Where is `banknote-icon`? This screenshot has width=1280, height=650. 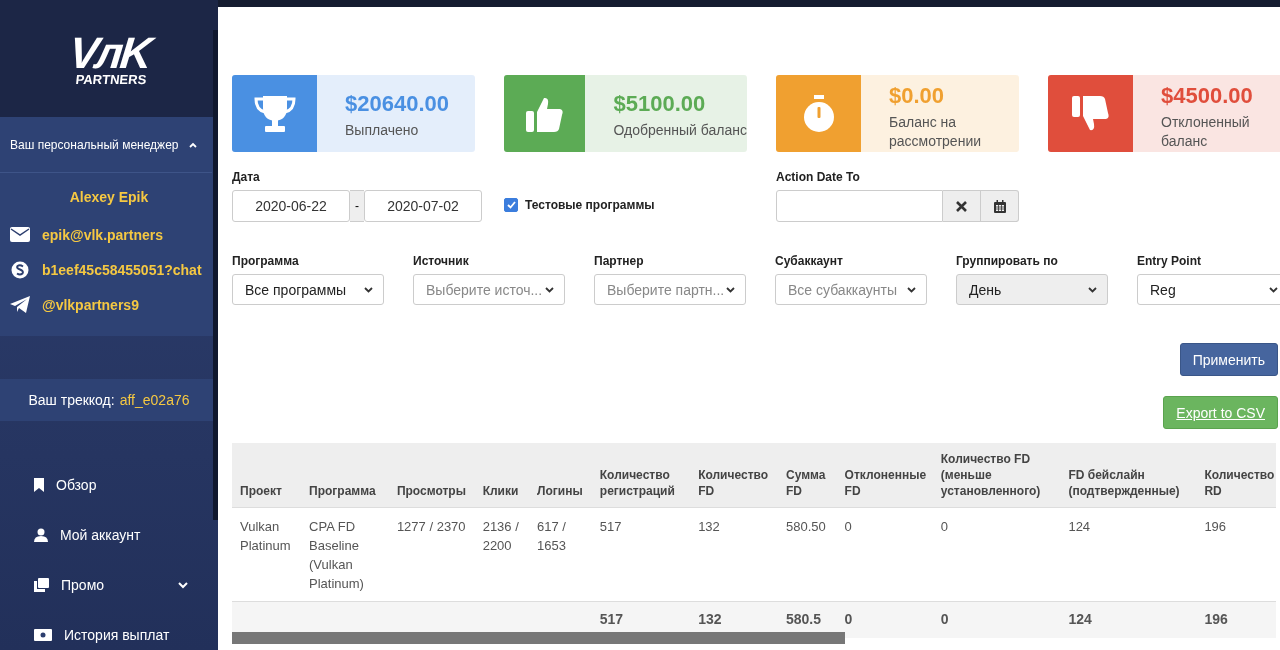
banknote-icon is located at coordinates (43, 635).